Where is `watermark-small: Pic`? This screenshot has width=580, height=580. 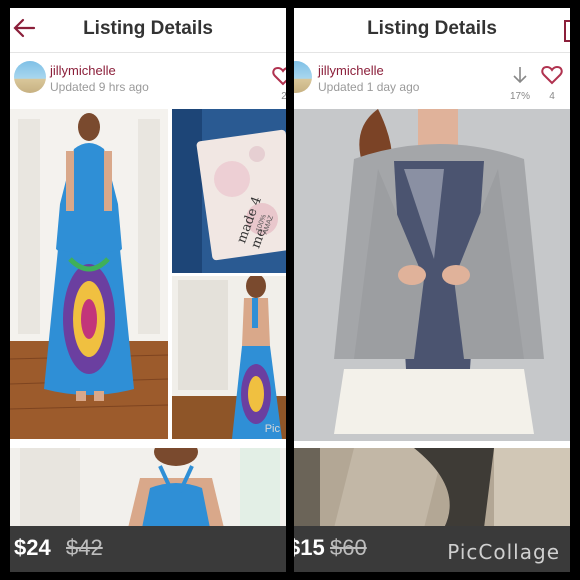 watermark-small: Pic is located at coordinates (272, 429).